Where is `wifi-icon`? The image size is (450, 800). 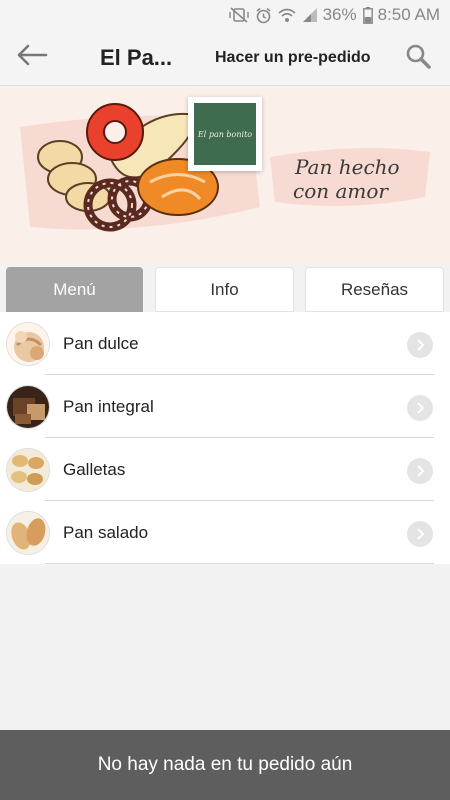
wifi-icon is located at coordinates (287, 15).